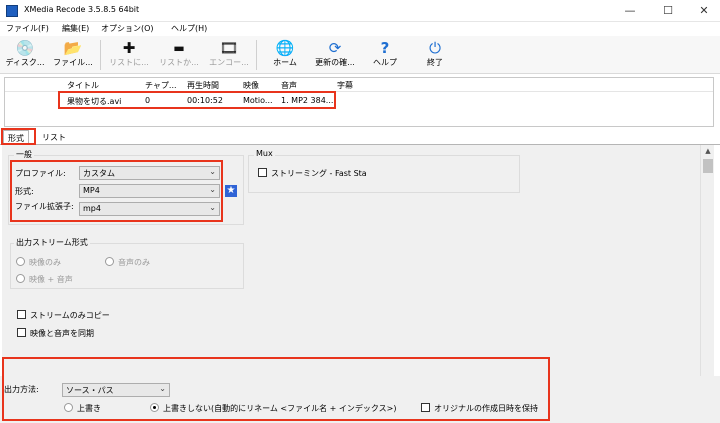  Describe the element at coordinates (51, 279) in the screenshot. I see `video-audio-label: 映像 + 音声` at that location.